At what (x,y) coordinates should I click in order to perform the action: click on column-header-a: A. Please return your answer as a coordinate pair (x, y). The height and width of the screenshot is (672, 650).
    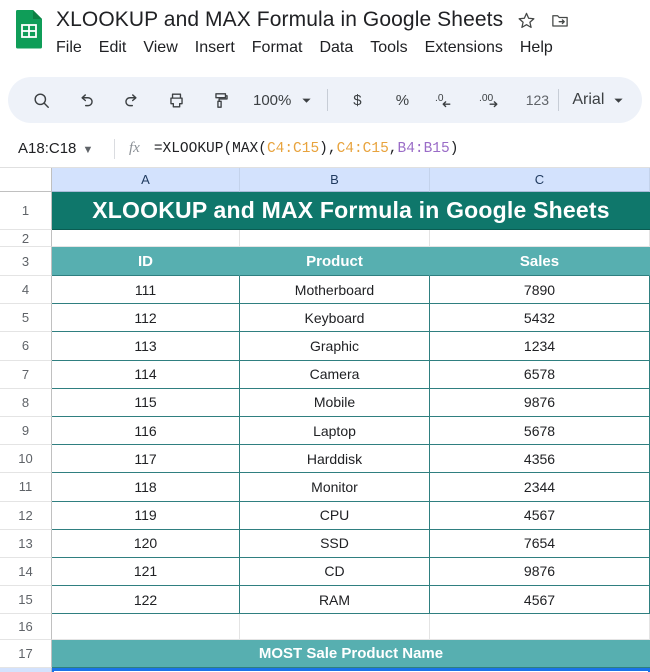
    Looking at the image, I should click on (146, 180).